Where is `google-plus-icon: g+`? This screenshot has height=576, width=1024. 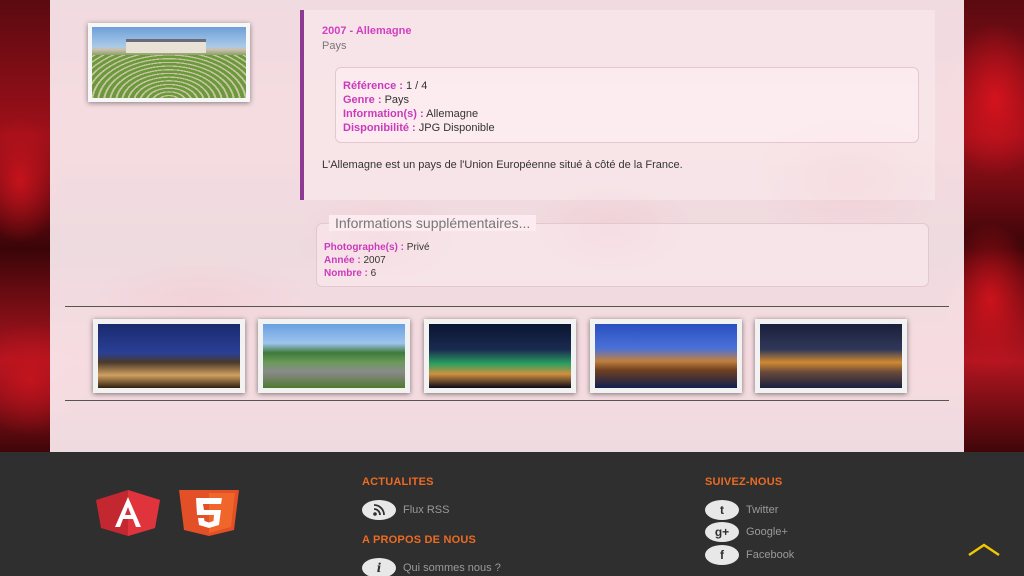
google-plus-icon: g+ is located at coordinates (722, 532).